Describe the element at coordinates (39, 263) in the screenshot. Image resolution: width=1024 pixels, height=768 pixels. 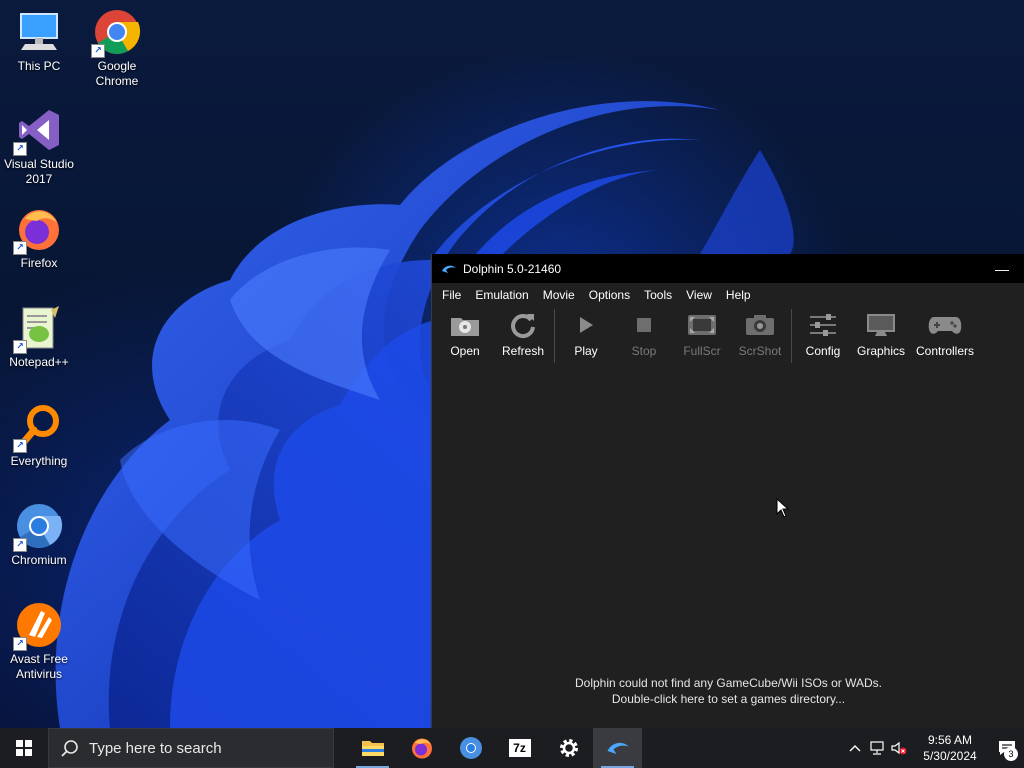
I see `desktop-icon-label: Firefox` at that location.